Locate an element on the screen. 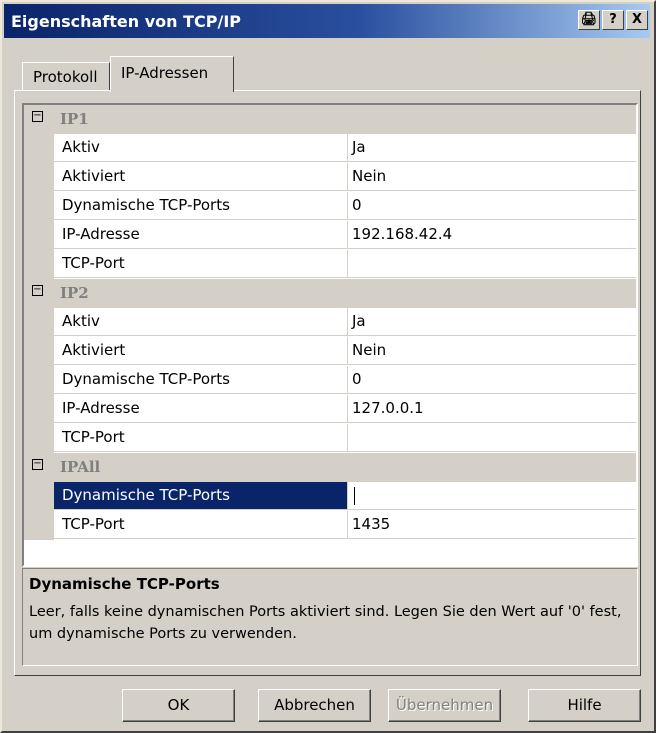  tab-protokoll: Protokoll is located at coordinates (66, 76).